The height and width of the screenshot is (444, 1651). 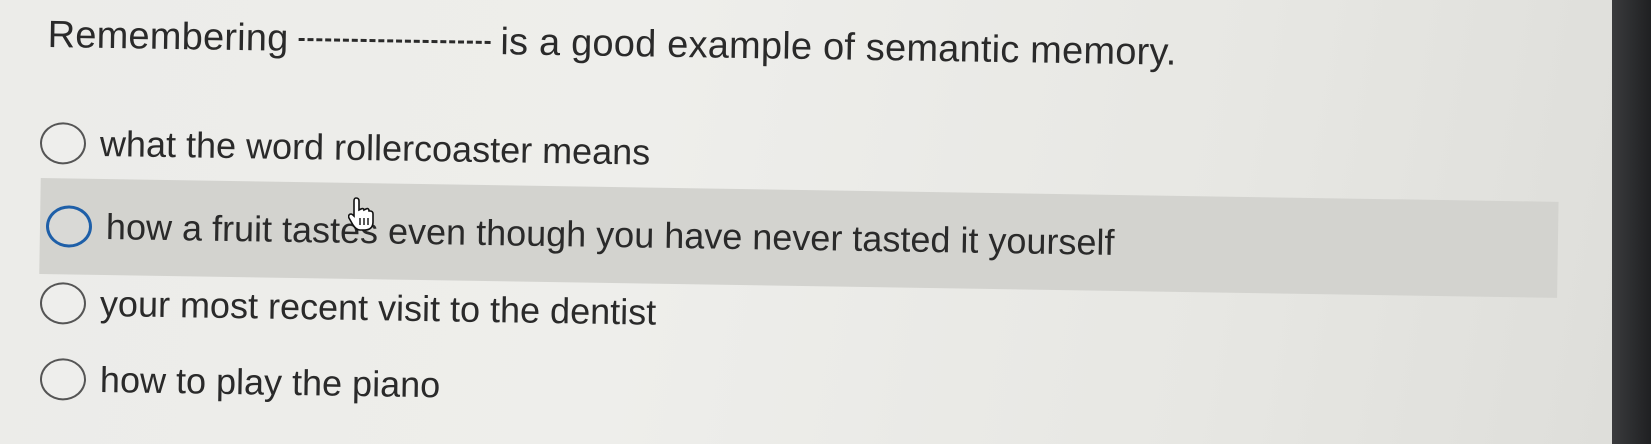 I want to click on answer-option-4: how to play the piano, so click(x=240, y=382).